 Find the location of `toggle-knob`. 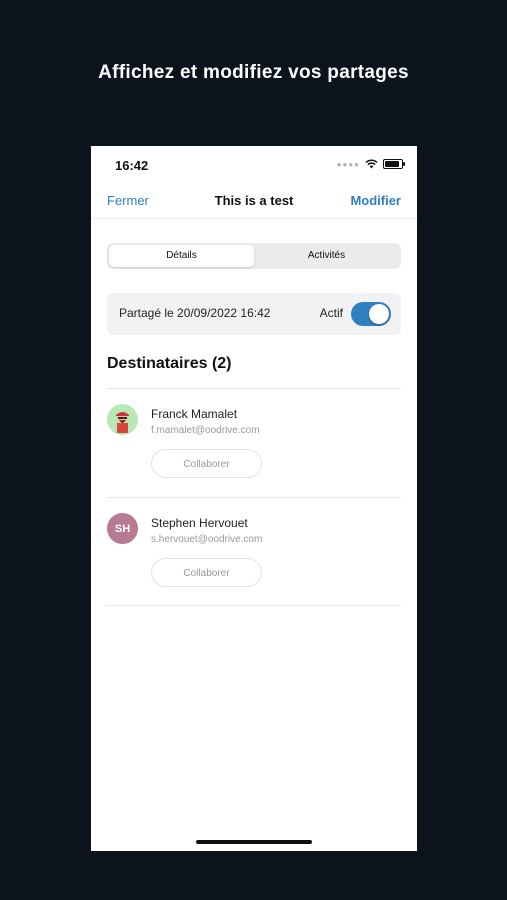

toggle-knob is located at coordinates (379, 314).